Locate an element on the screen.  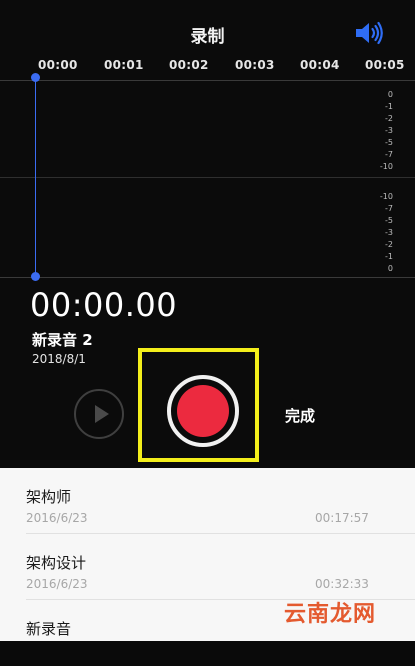
done-button: 完成 is located at coordinates (300, 415).